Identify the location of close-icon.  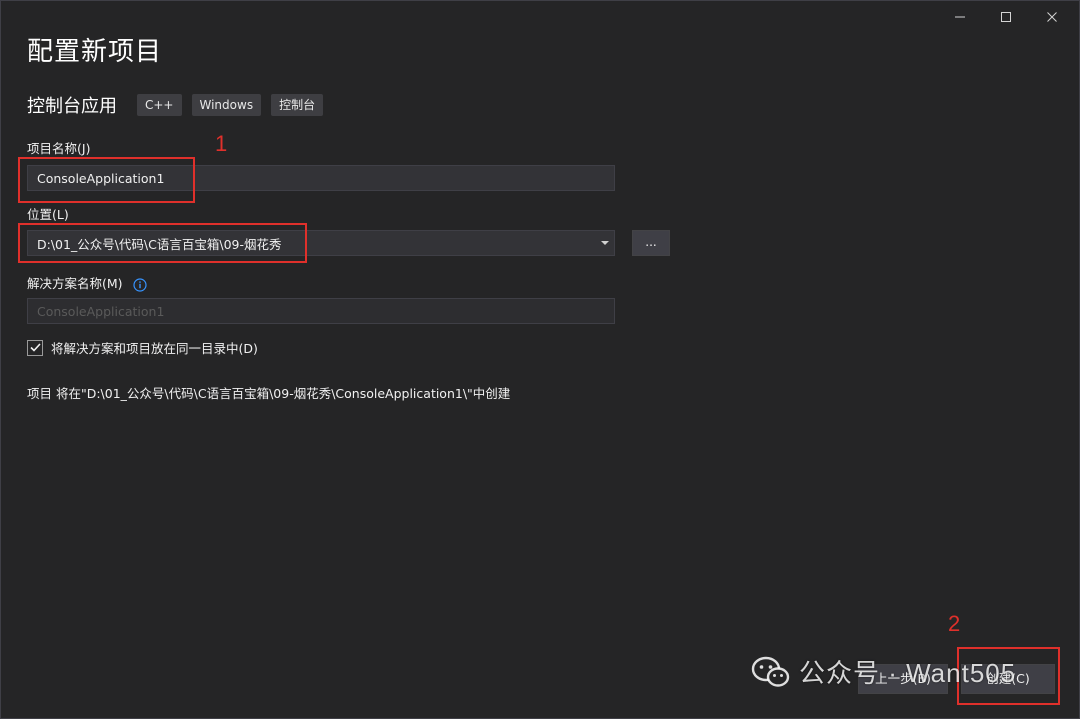
(1052, 17).